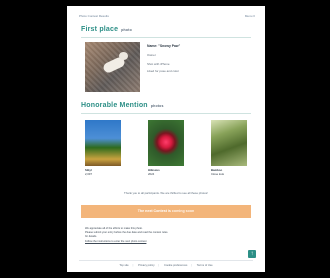  What do you see at coordinates (183, 211) in the screenshot?
I see `banner-highlight: coming soon` at bounding box center [183, 211].